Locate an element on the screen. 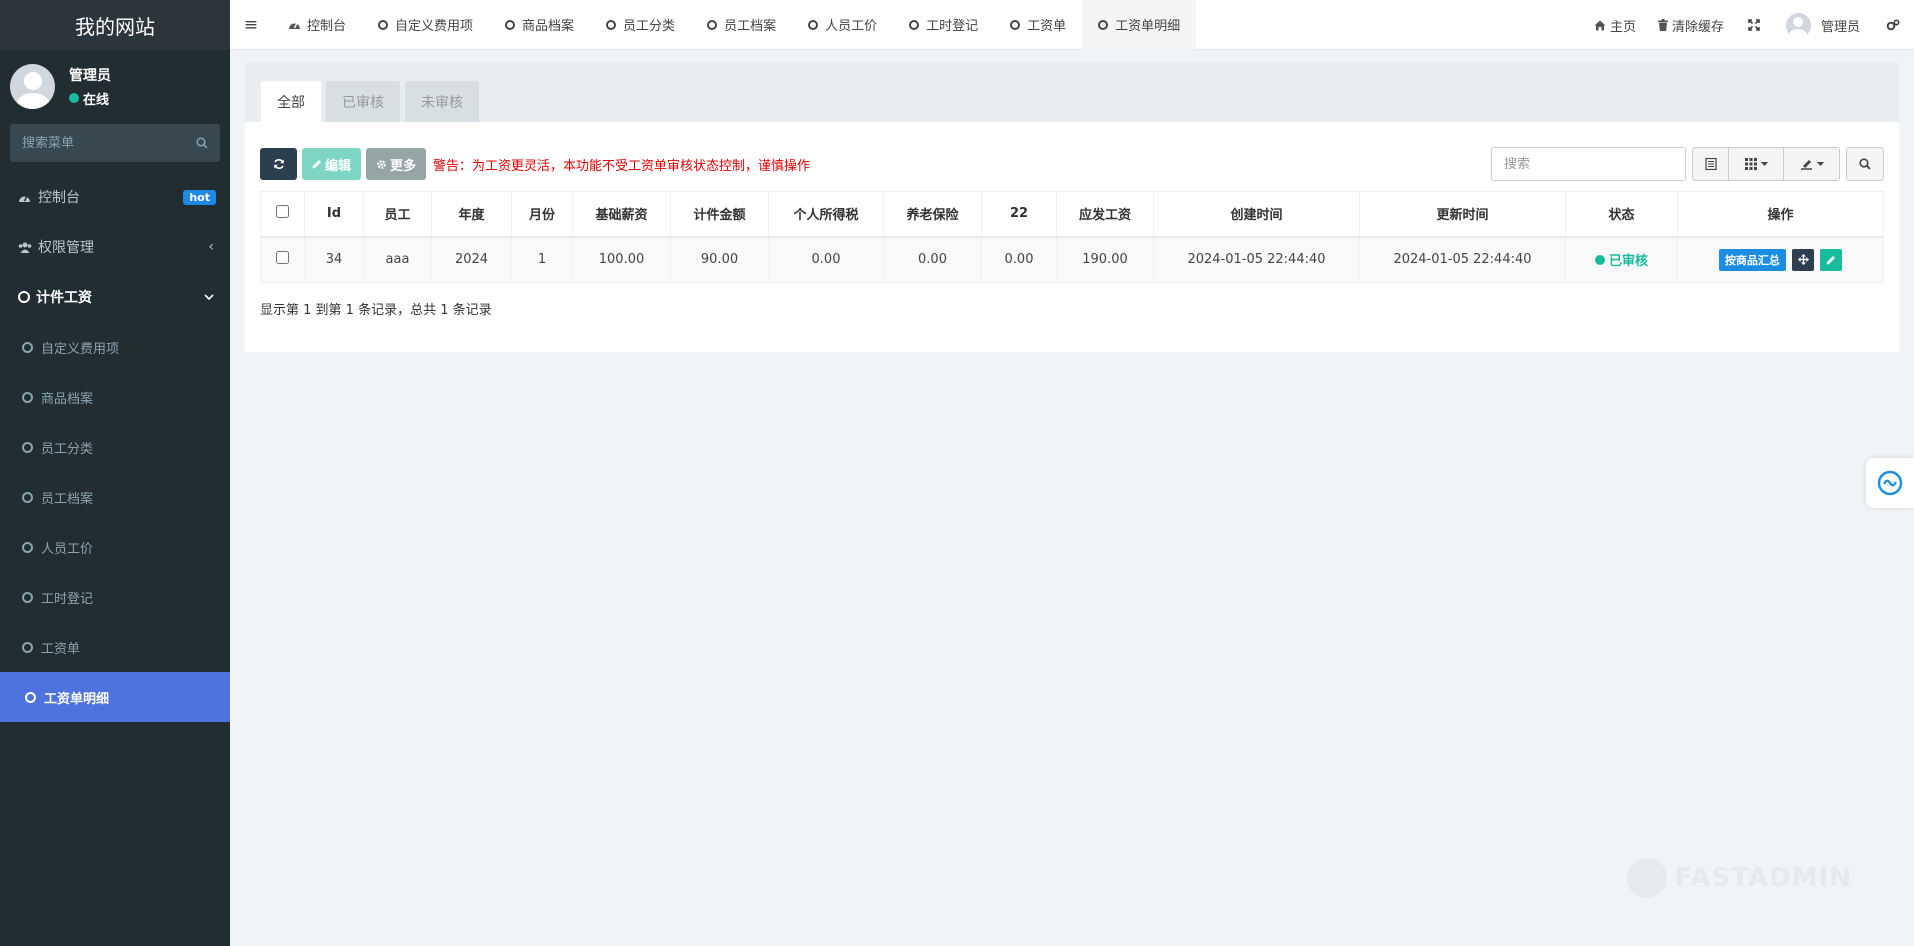 The width and height of the screenshot is (1914, 946). menu-toggle-icon: ≡ is located at coordinates (251, 25).